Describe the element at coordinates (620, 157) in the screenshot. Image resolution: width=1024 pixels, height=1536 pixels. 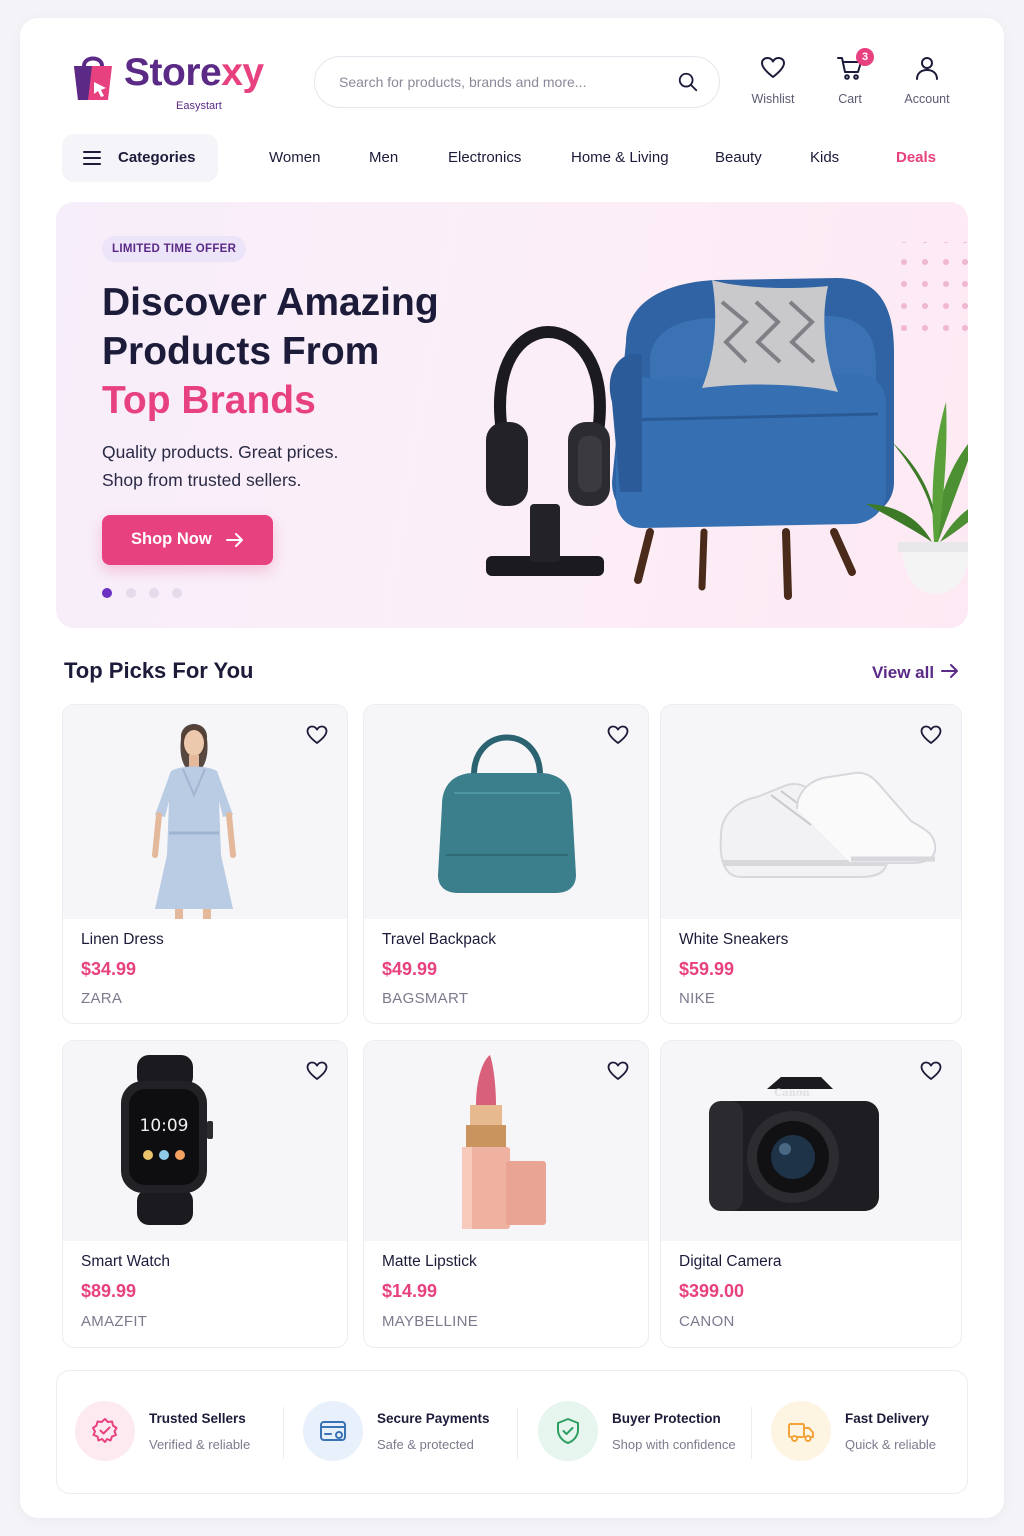
I see `nav-link-home-living: Home & Living` at that location.